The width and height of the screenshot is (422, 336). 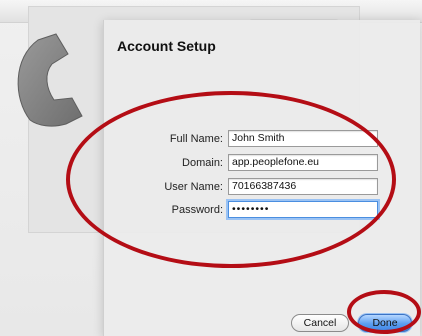 What do you see at coordinates (320, 323) in the screenshot?
I see `cancel-button: Cancel` at bounding box center [320, 323].